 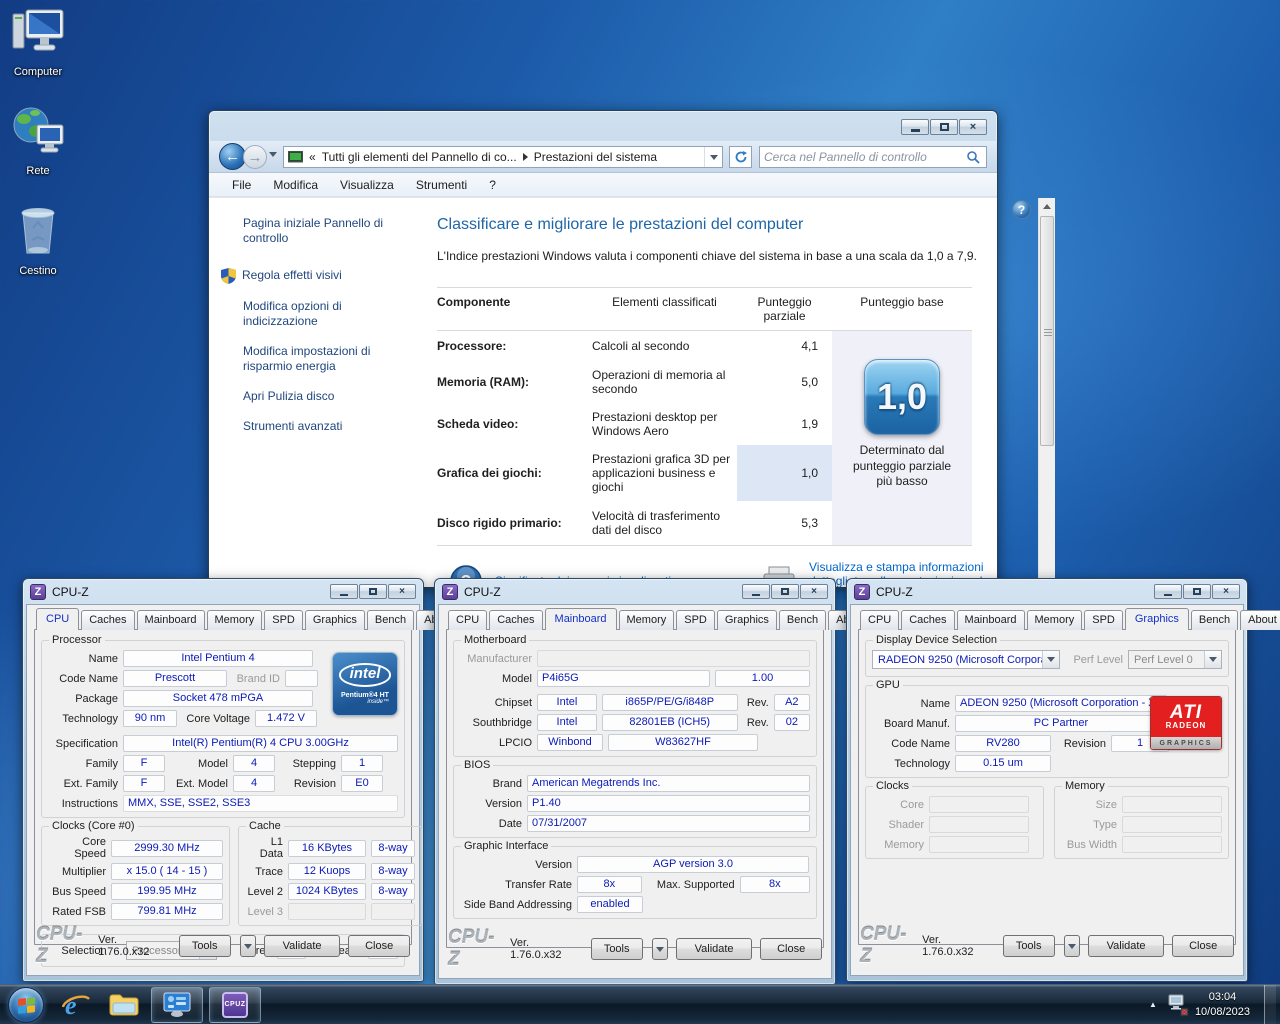 I want to click on scroll-thumb, so click(x=1047, y=331).